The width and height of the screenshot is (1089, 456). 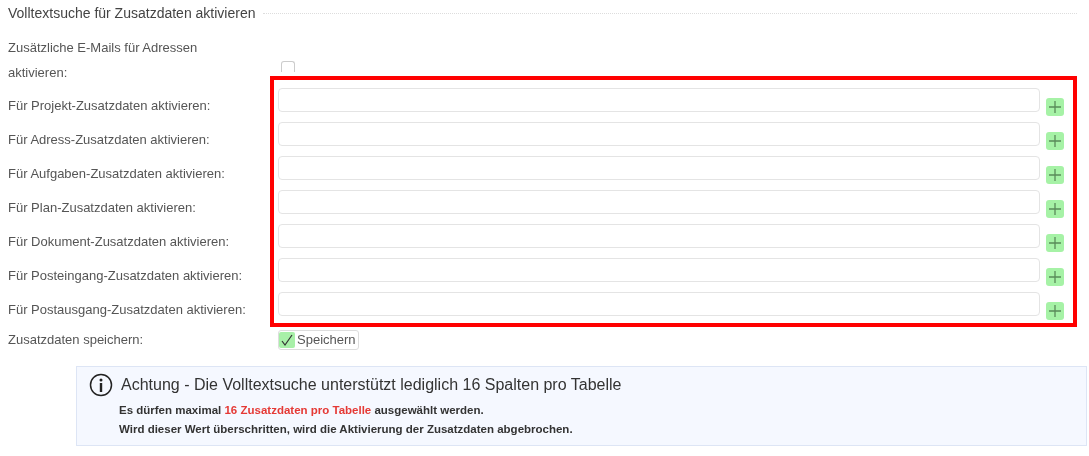 I want to click on field-label: Für Posteingang-Zusatzdaten aktivieren:, so click(x=126, y=276).